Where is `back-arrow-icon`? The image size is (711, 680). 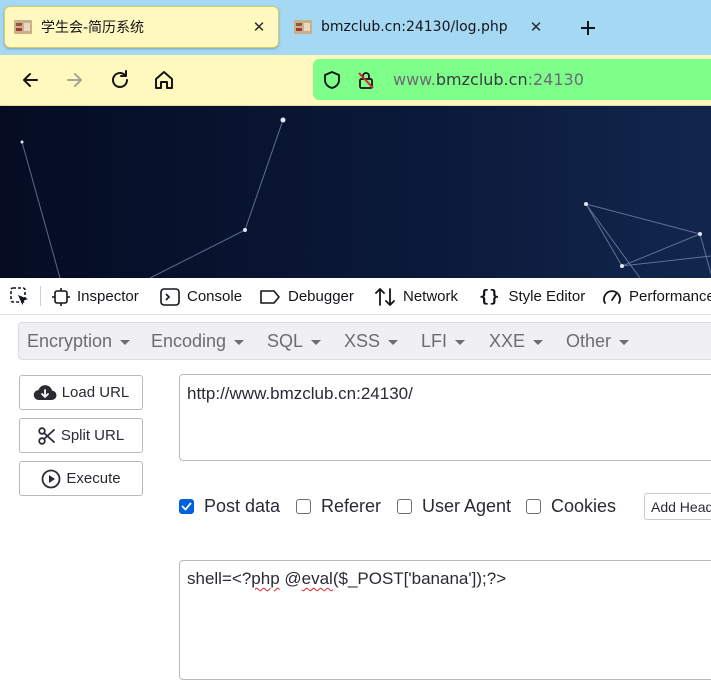 back-arrow-icon is located at coordinates (30, 80).